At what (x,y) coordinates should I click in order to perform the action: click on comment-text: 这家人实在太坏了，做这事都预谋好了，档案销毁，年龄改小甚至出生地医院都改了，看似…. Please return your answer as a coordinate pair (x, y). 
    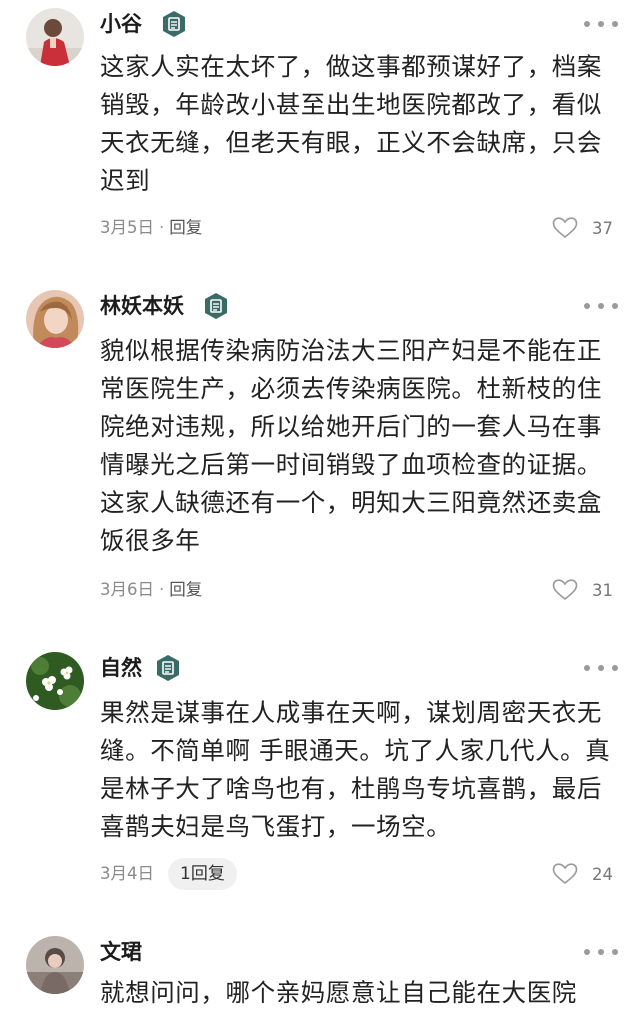
    Looking at the image, I should click on (351, 123).